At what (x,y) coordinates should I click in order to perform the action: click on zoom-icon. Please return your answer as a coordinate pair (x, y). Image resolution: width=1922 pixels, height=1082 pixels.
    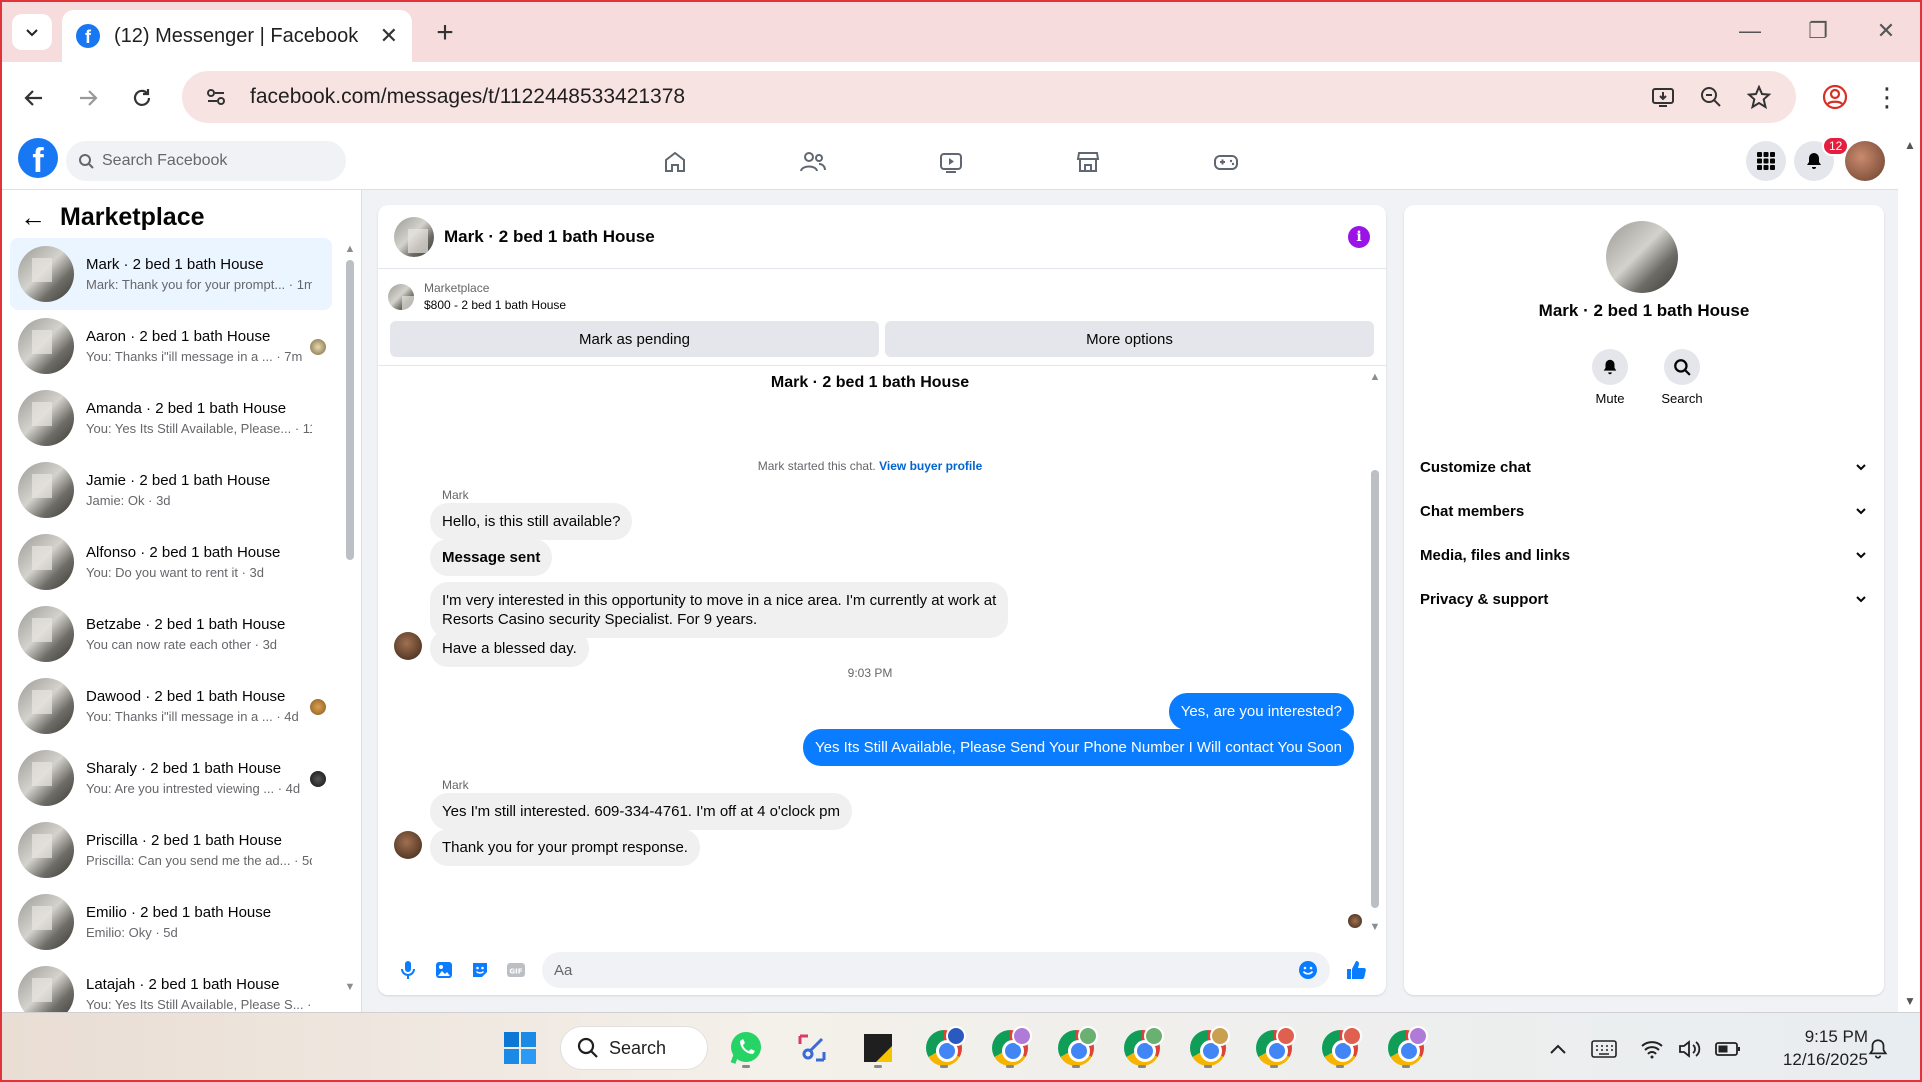
    Looking at the image, I should click on (1711, 97).